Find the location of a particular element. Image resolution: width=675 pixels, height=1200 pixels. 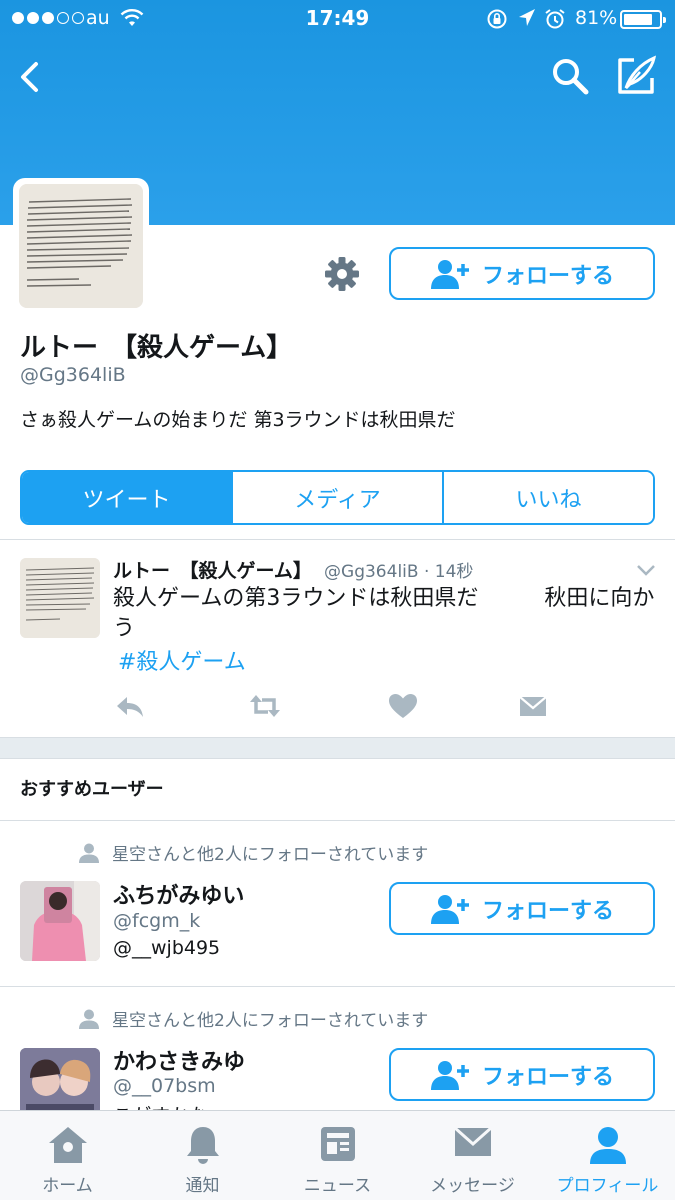

status-bar: au 17:49 81% is located at coordinates (337, 19).